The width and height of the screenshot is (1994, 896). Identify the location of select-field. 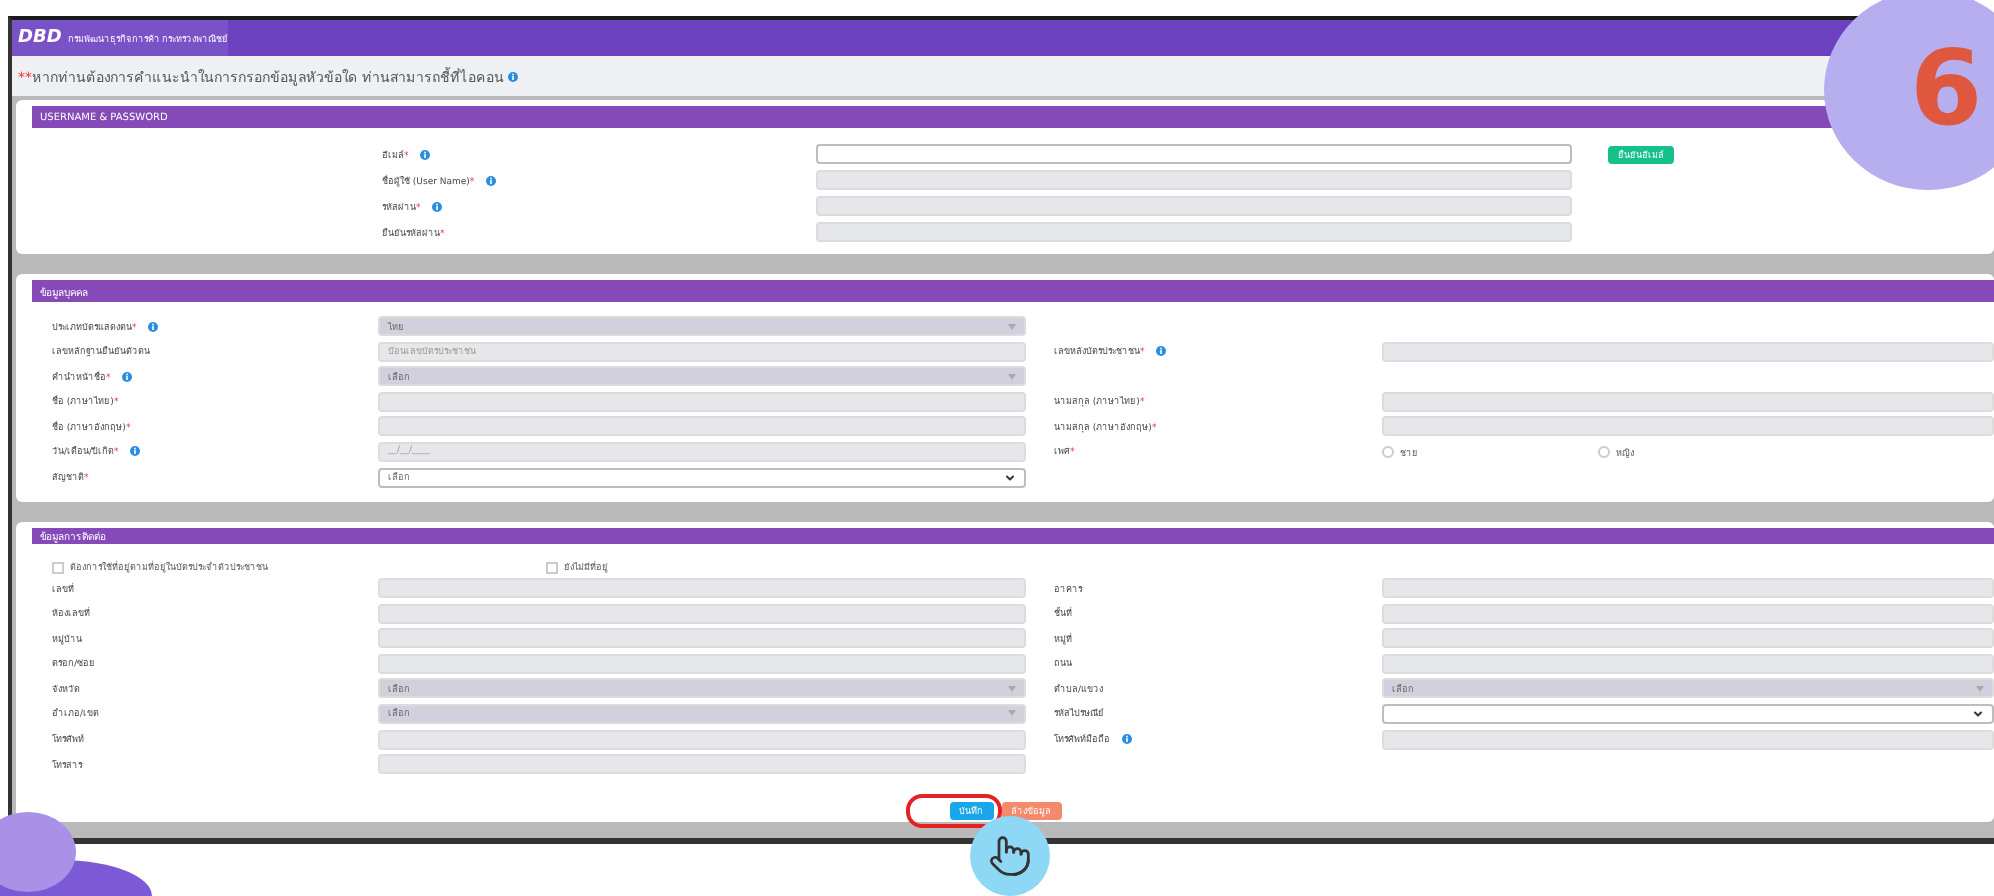
(1688, 713).